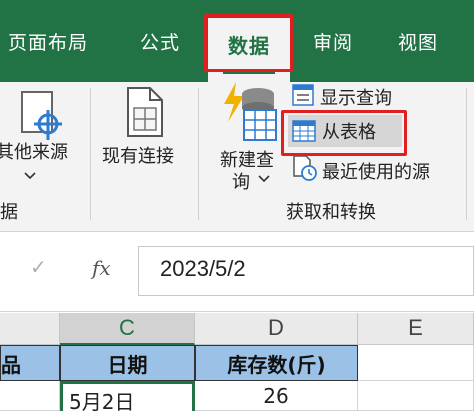 The height and width of the screenshot is (411, 474). Describe the element at coordinates (250, 111) in the screenshot. I see `database-query-icon` at that location.